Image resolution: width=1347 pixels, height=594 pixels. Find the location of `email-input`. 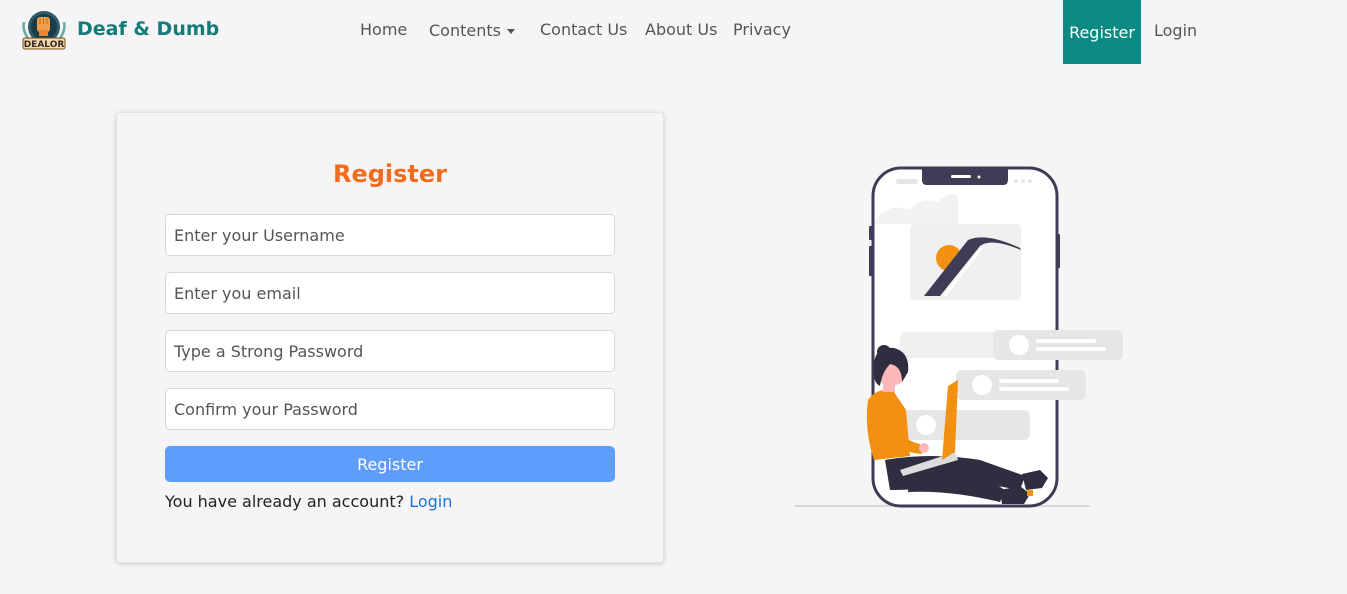

email-input is located at coordinates (390, 293).